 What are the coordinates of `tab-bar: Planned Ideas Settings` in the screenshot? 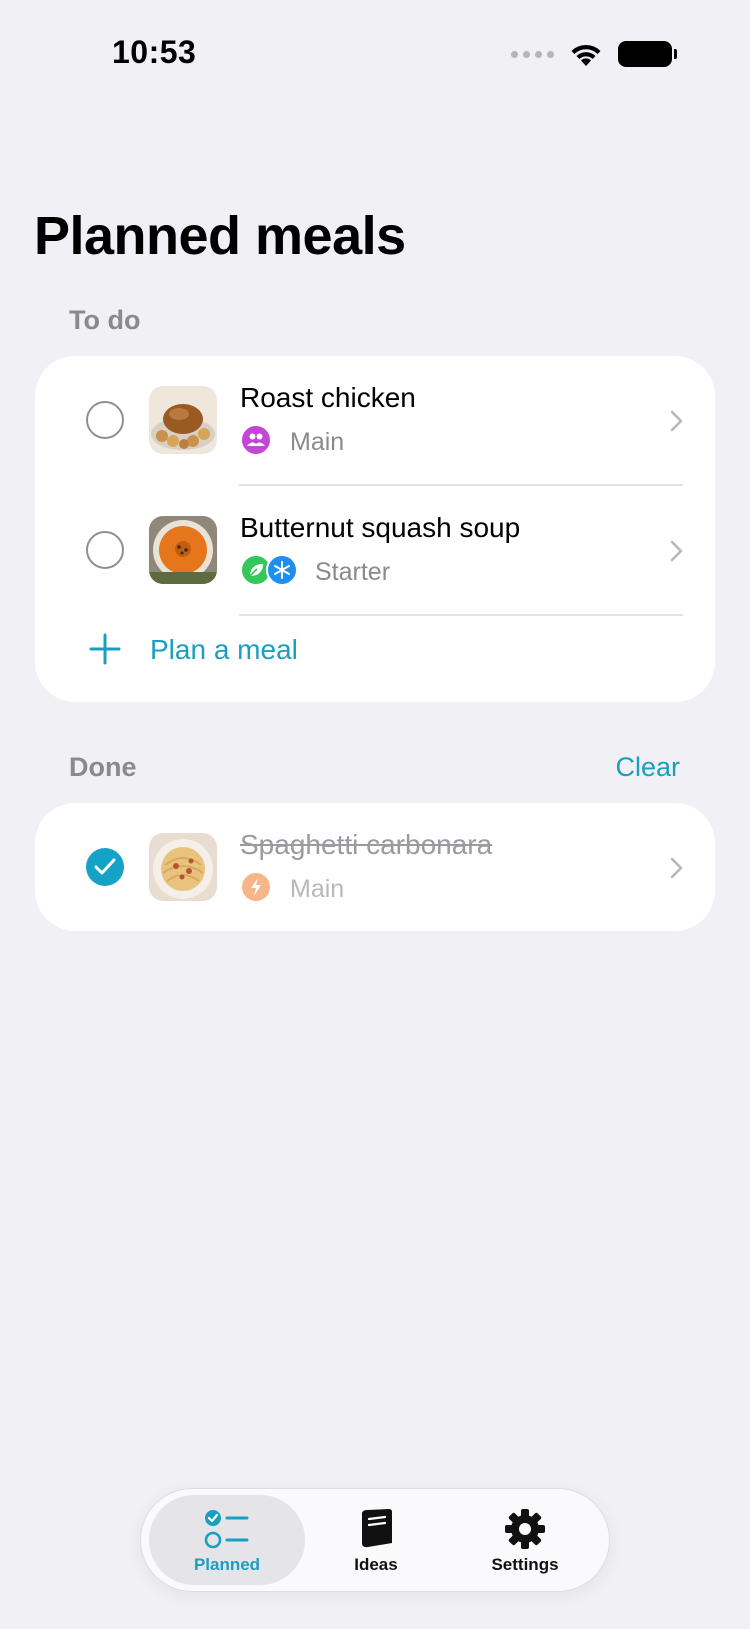 It's located at (375, 1540).